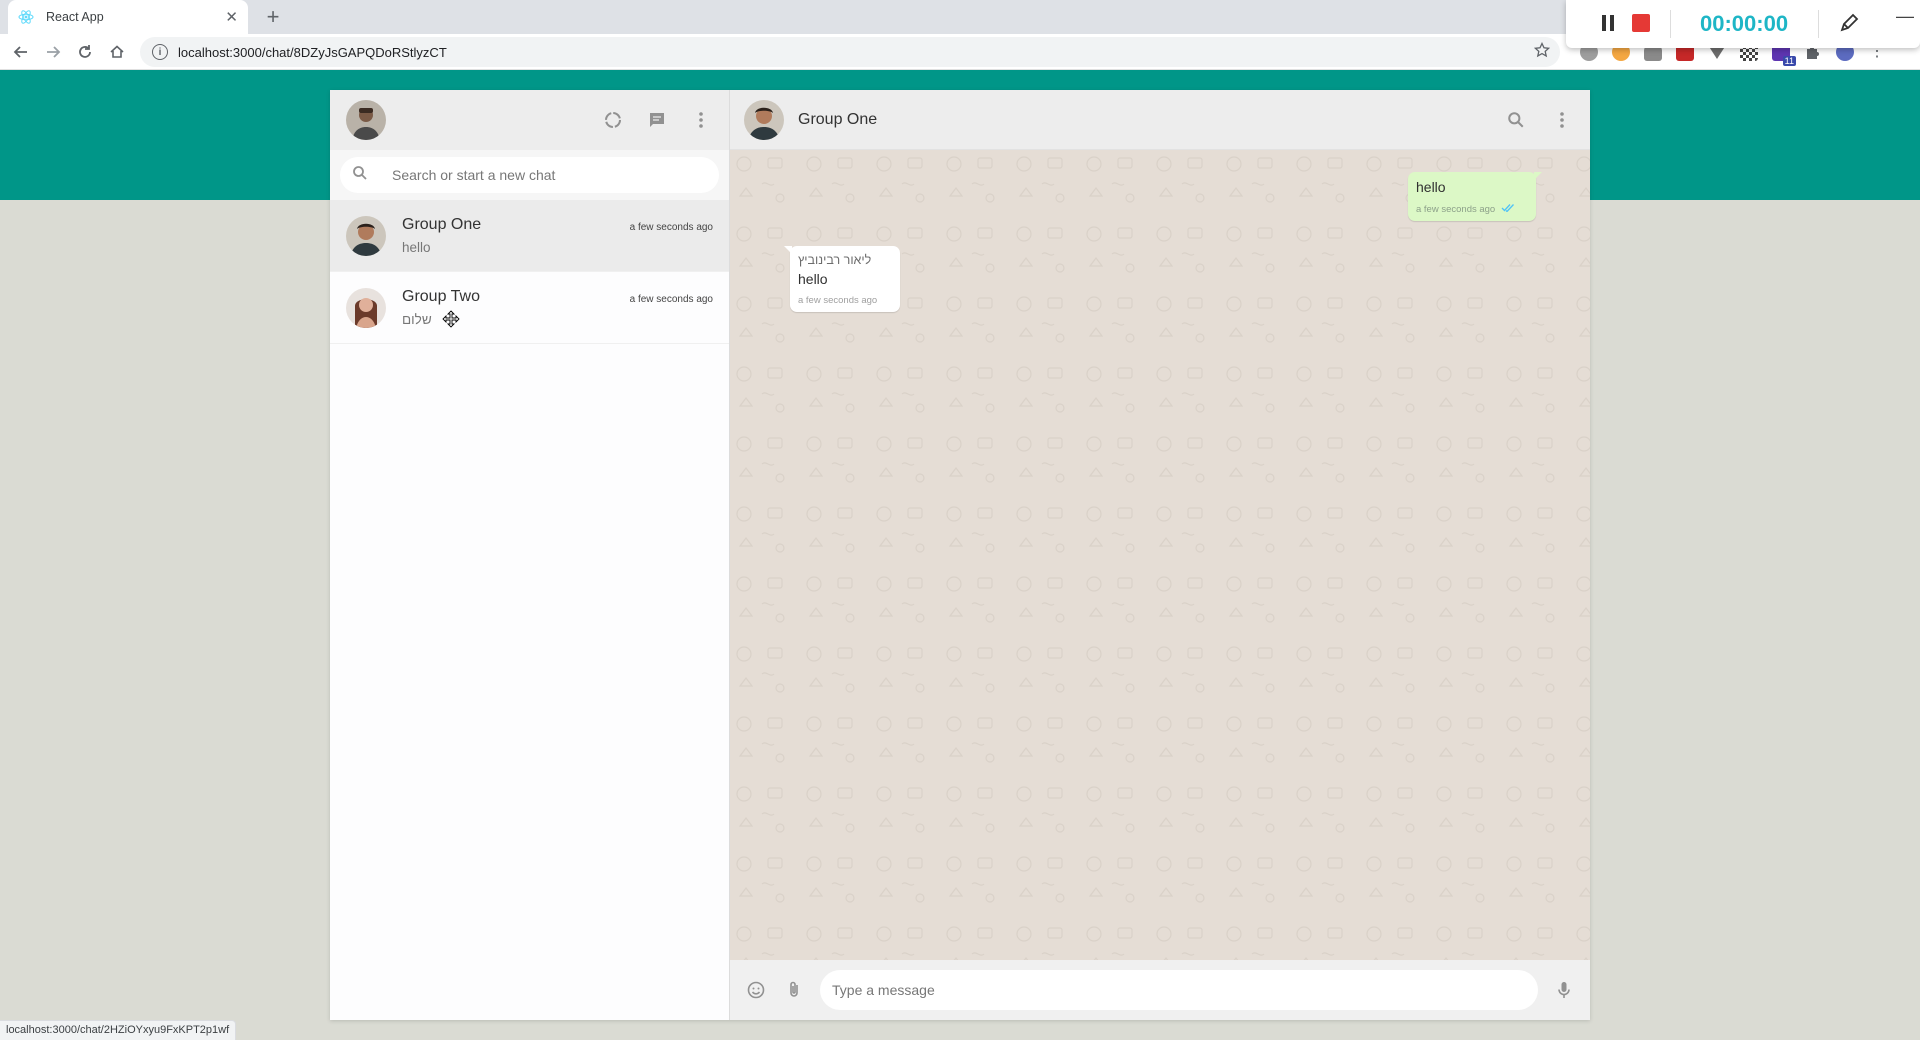  Describe the element at coordinates (366, 120) in the screenshot. I see `user-avatar` at that location.